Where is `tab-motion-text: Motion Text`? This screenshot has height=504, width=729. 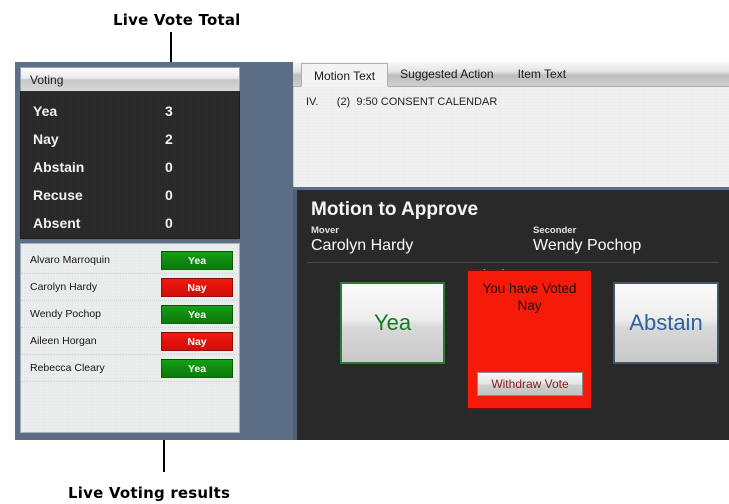 tab-motion-text: Motion Text is located at coordinates (345, 75).